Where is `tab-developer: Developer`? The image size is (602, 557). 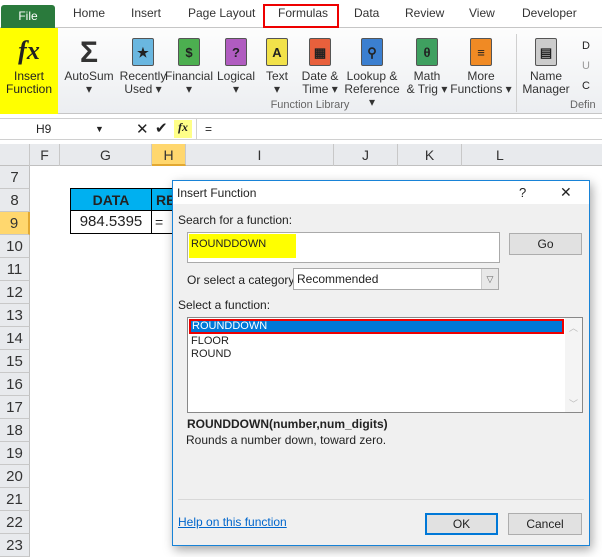 tab-developer: Developer is located at coordinates (549, 13).